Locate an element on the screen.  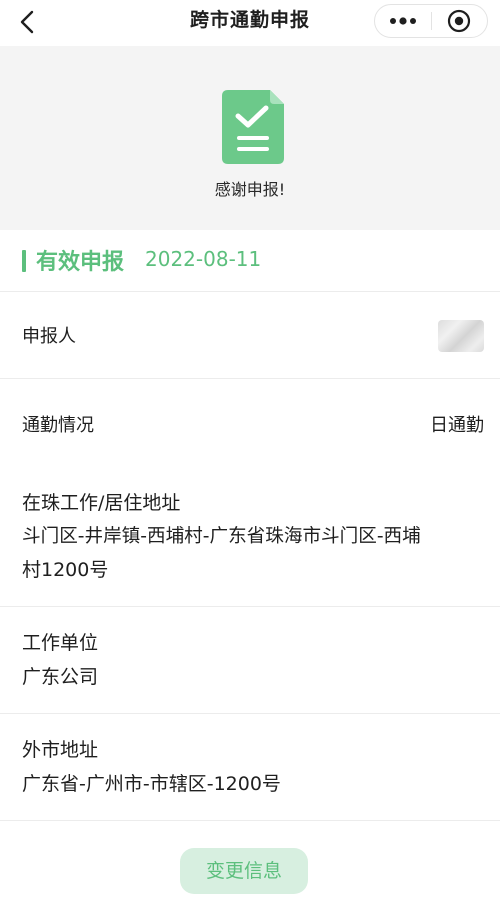
thanks-message: 感谢申报! is located at coordinates (250, 189).